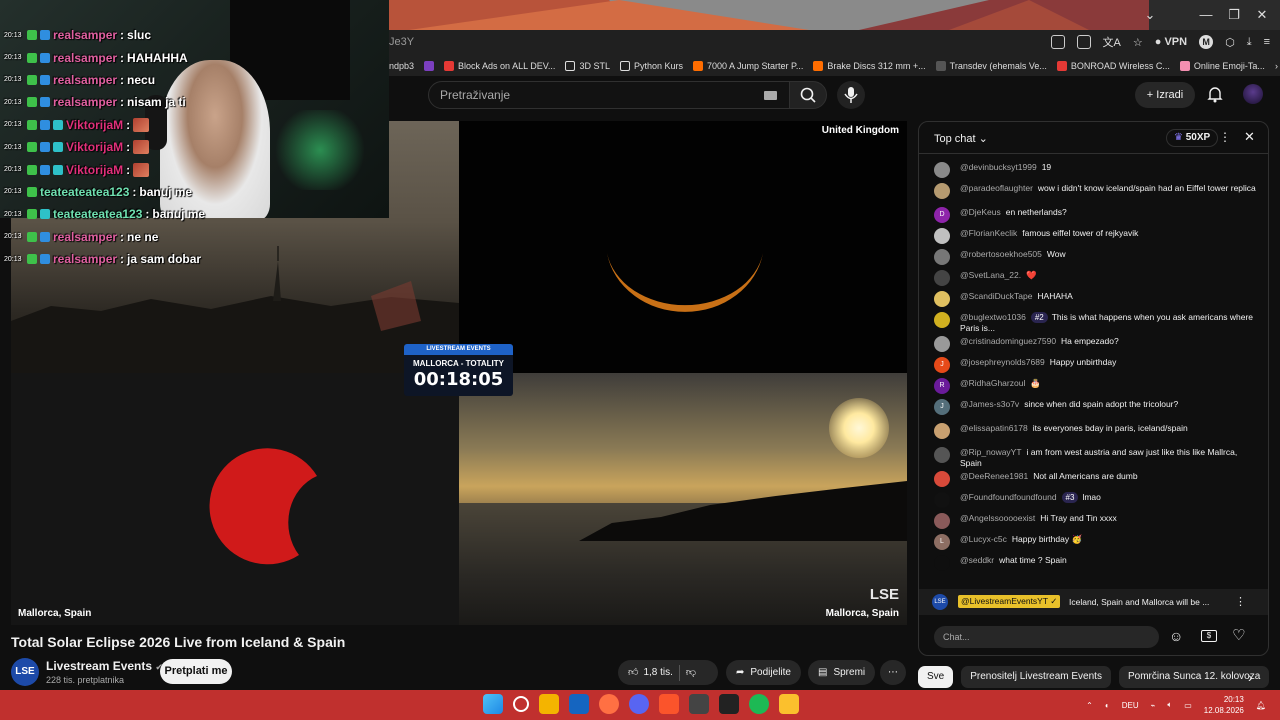 The height and width of the screenshot is (720, 1280). What do you see at coordinates (587, 66) in the screenshot?
I see `bookmark-item: 3D STL` at bounding box center [587, 66].